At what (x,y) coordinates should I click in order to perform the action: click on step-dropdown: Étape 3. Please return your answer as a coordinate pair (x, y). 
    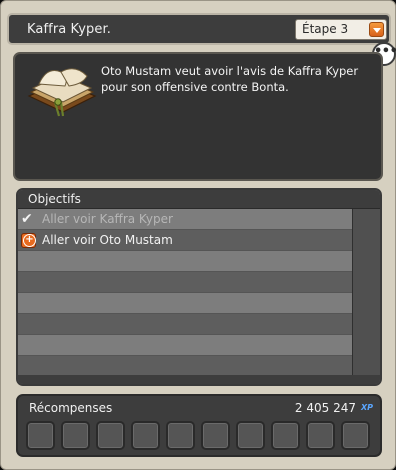
    Looking at the image, I should click on (341, 29).